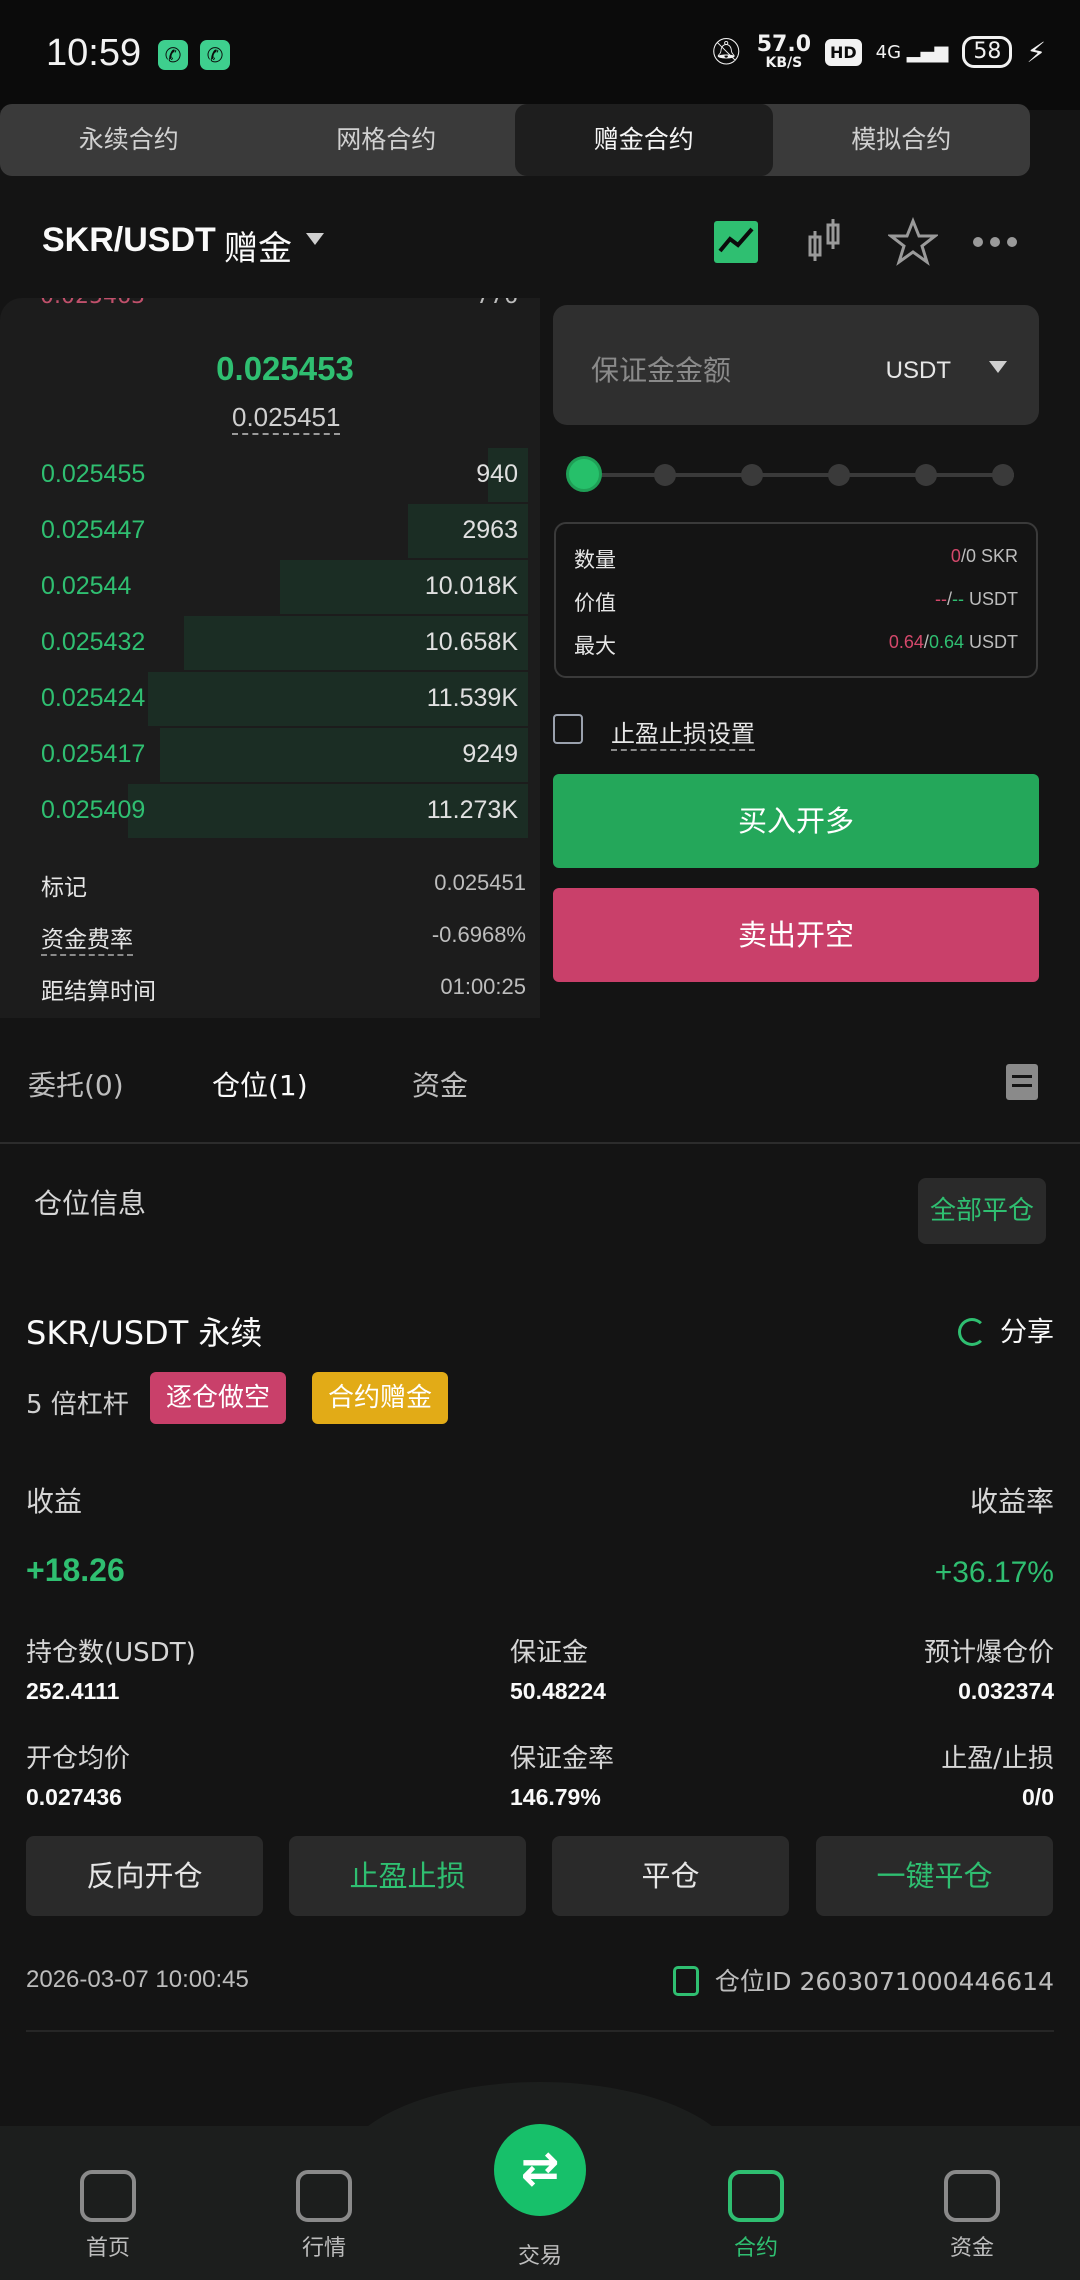 Image resolution: width=1080 pixels, height=2280 pixels. What do you see at coordinates (796, 935) in the screenshot?
I see `sell-short-button: 卖出开空` at bounding box center [796, 935].